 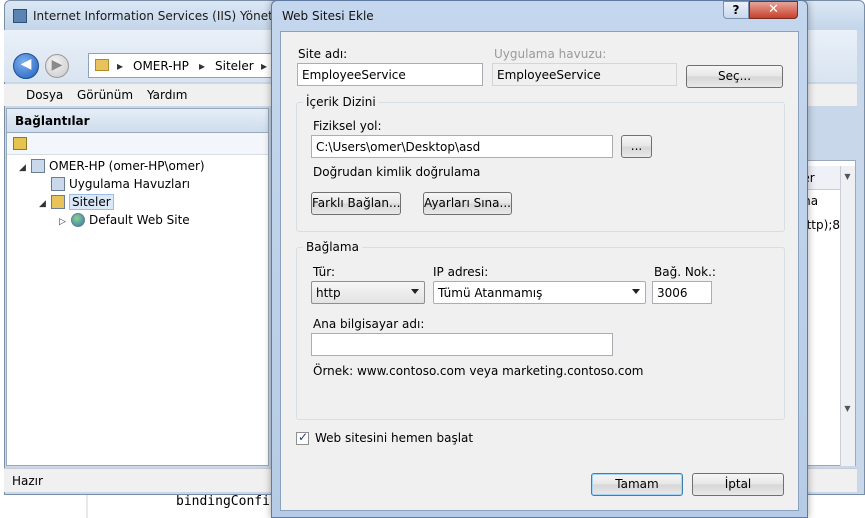 What do you see at coordinates (223, 501) in the screenshot?
I see `code-line: bindingConfi` at bounding box center [223, 501].